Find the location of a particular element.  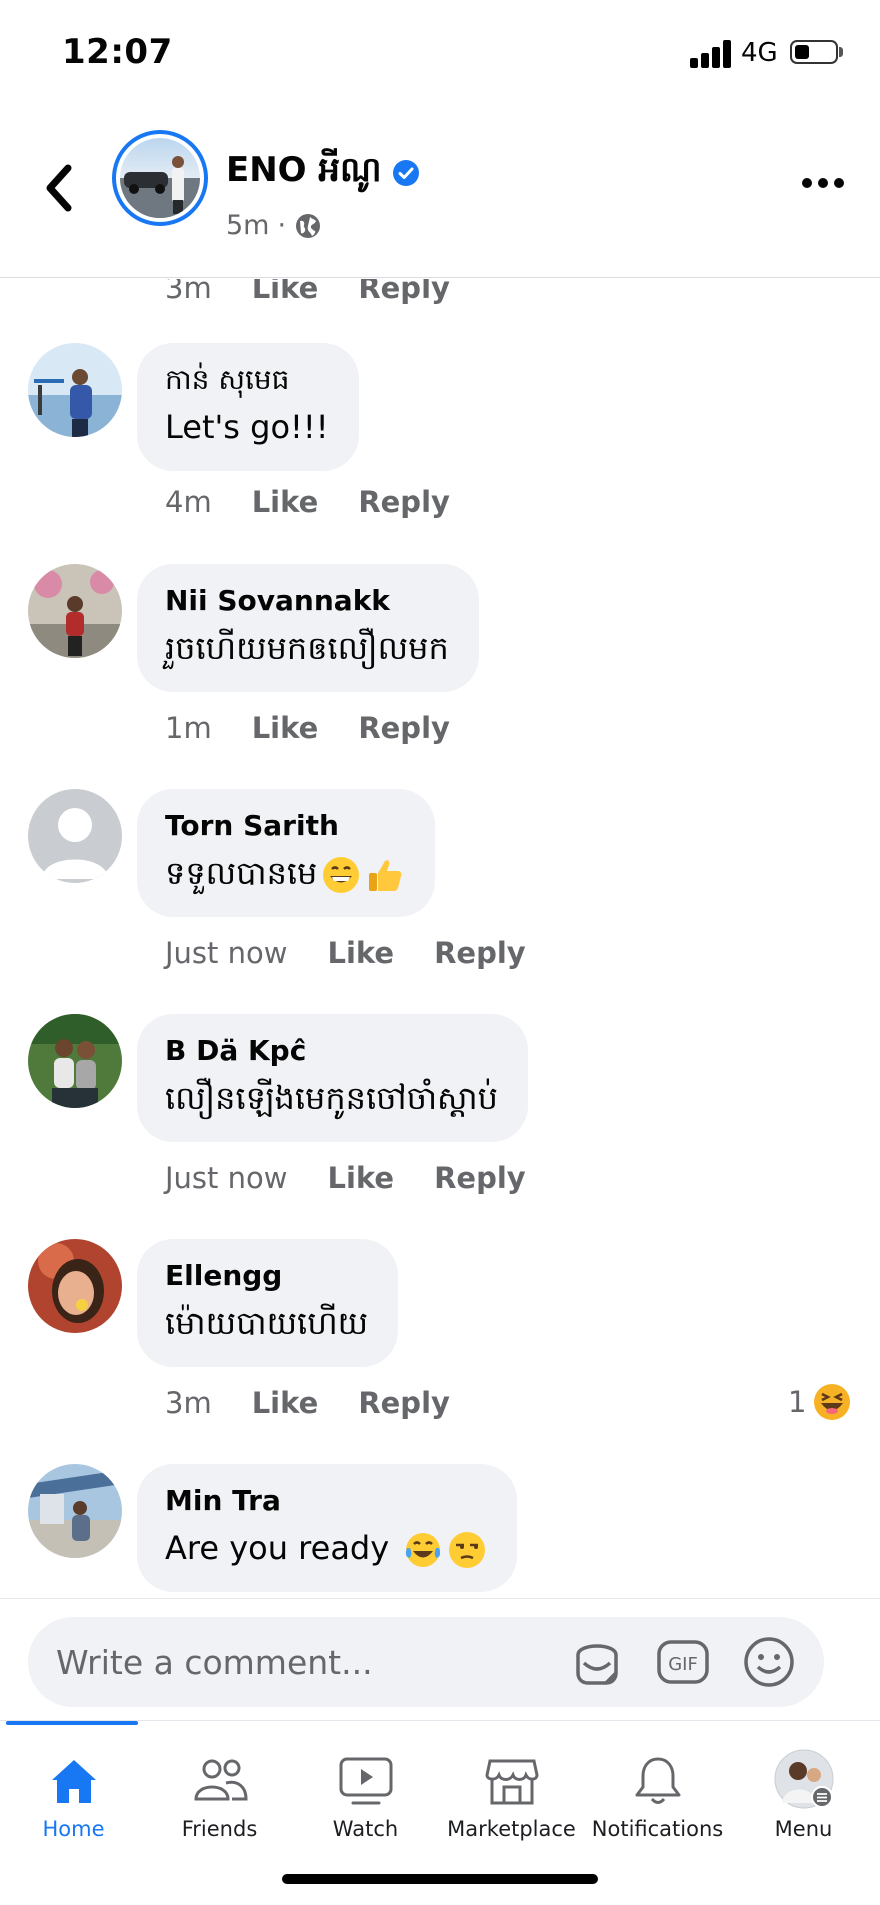

comment-bubble: Torn Sarith ទទួលបានមេ is located at coordinates (286, 853).